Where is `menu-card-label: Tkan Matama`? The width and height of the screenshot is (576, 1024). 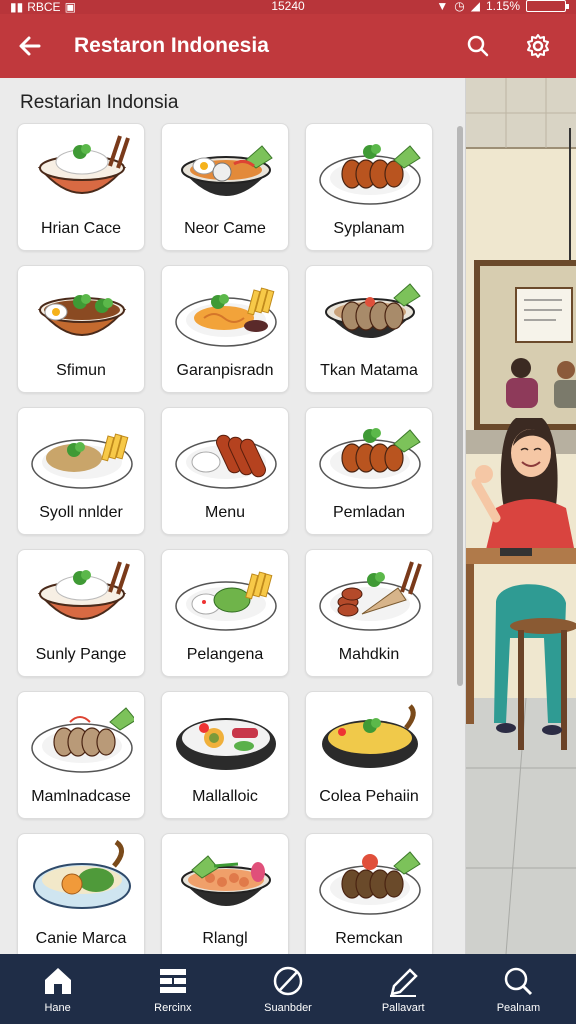
menu-card-label: Tkan Matama is located at coordinates (369, 370).